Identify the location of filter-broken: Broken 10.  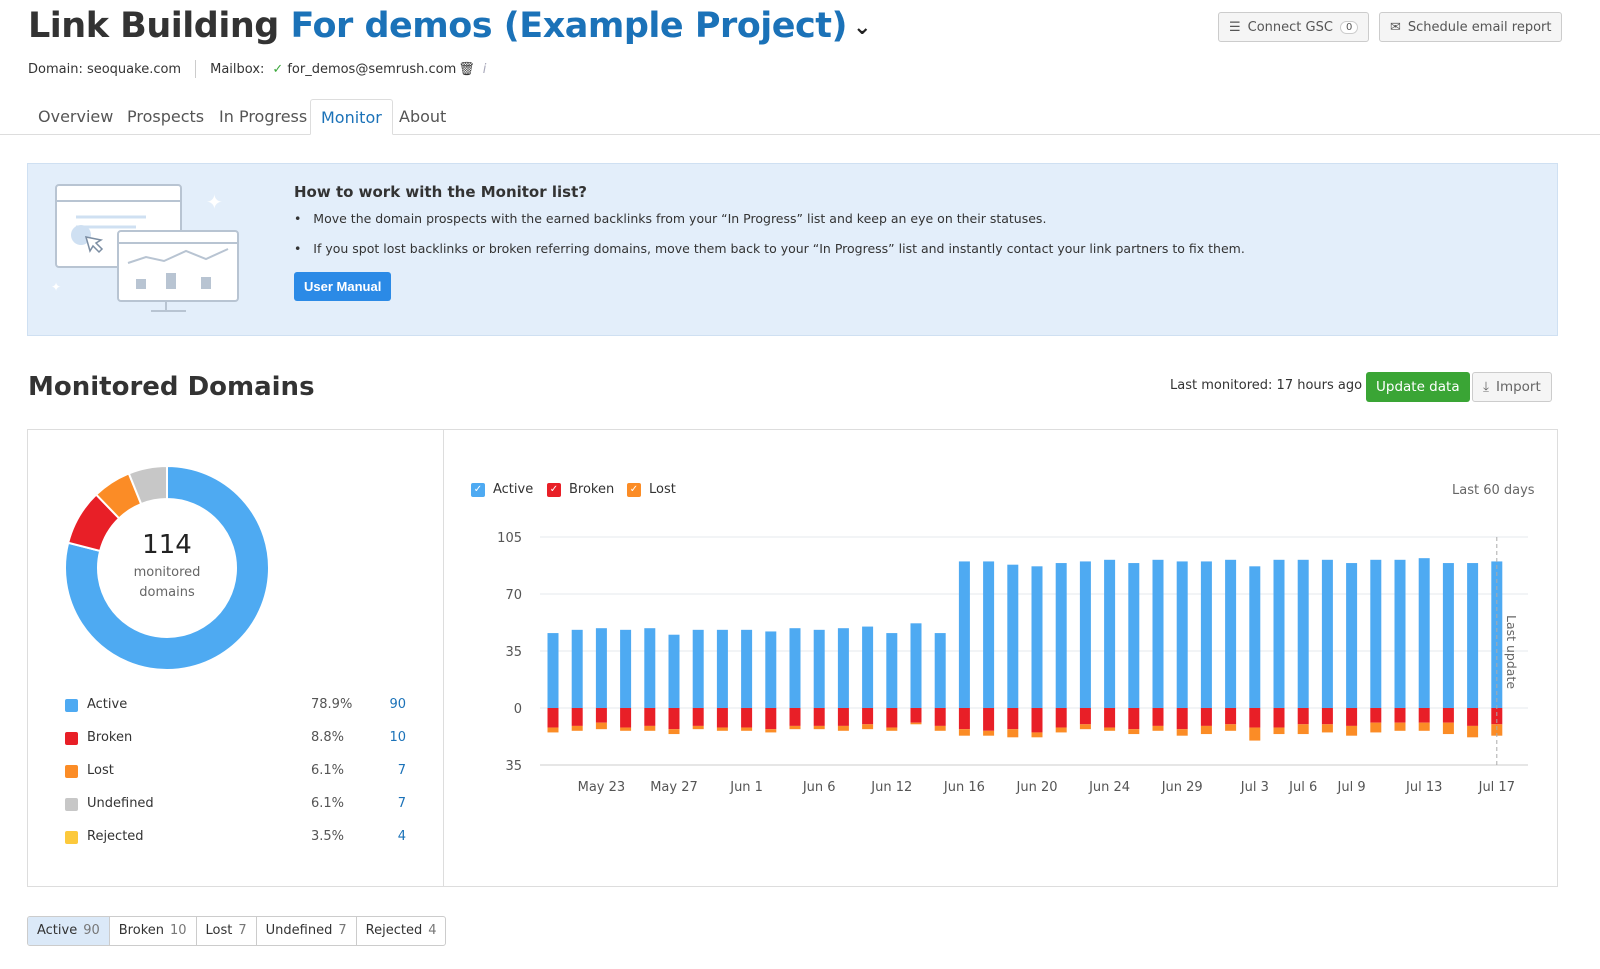
(153, 931).